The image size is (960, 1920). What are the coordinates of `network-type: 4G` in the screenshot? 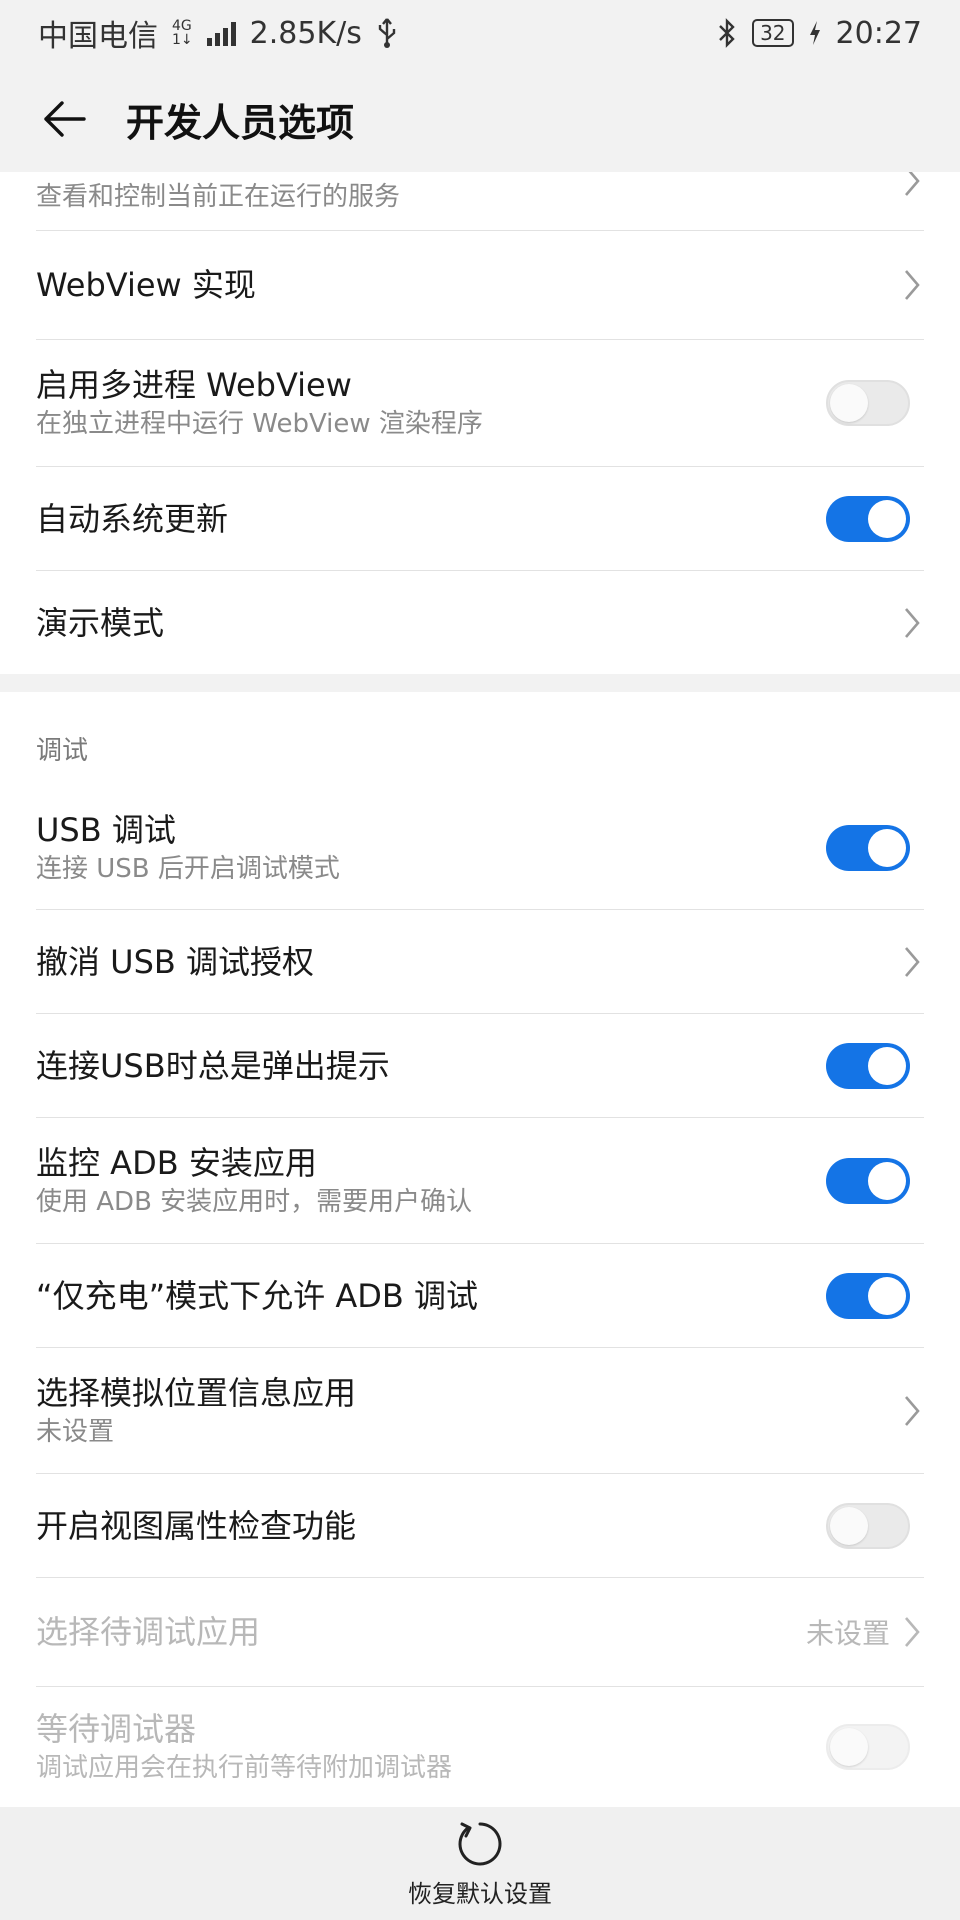 It's located at (182, 26).